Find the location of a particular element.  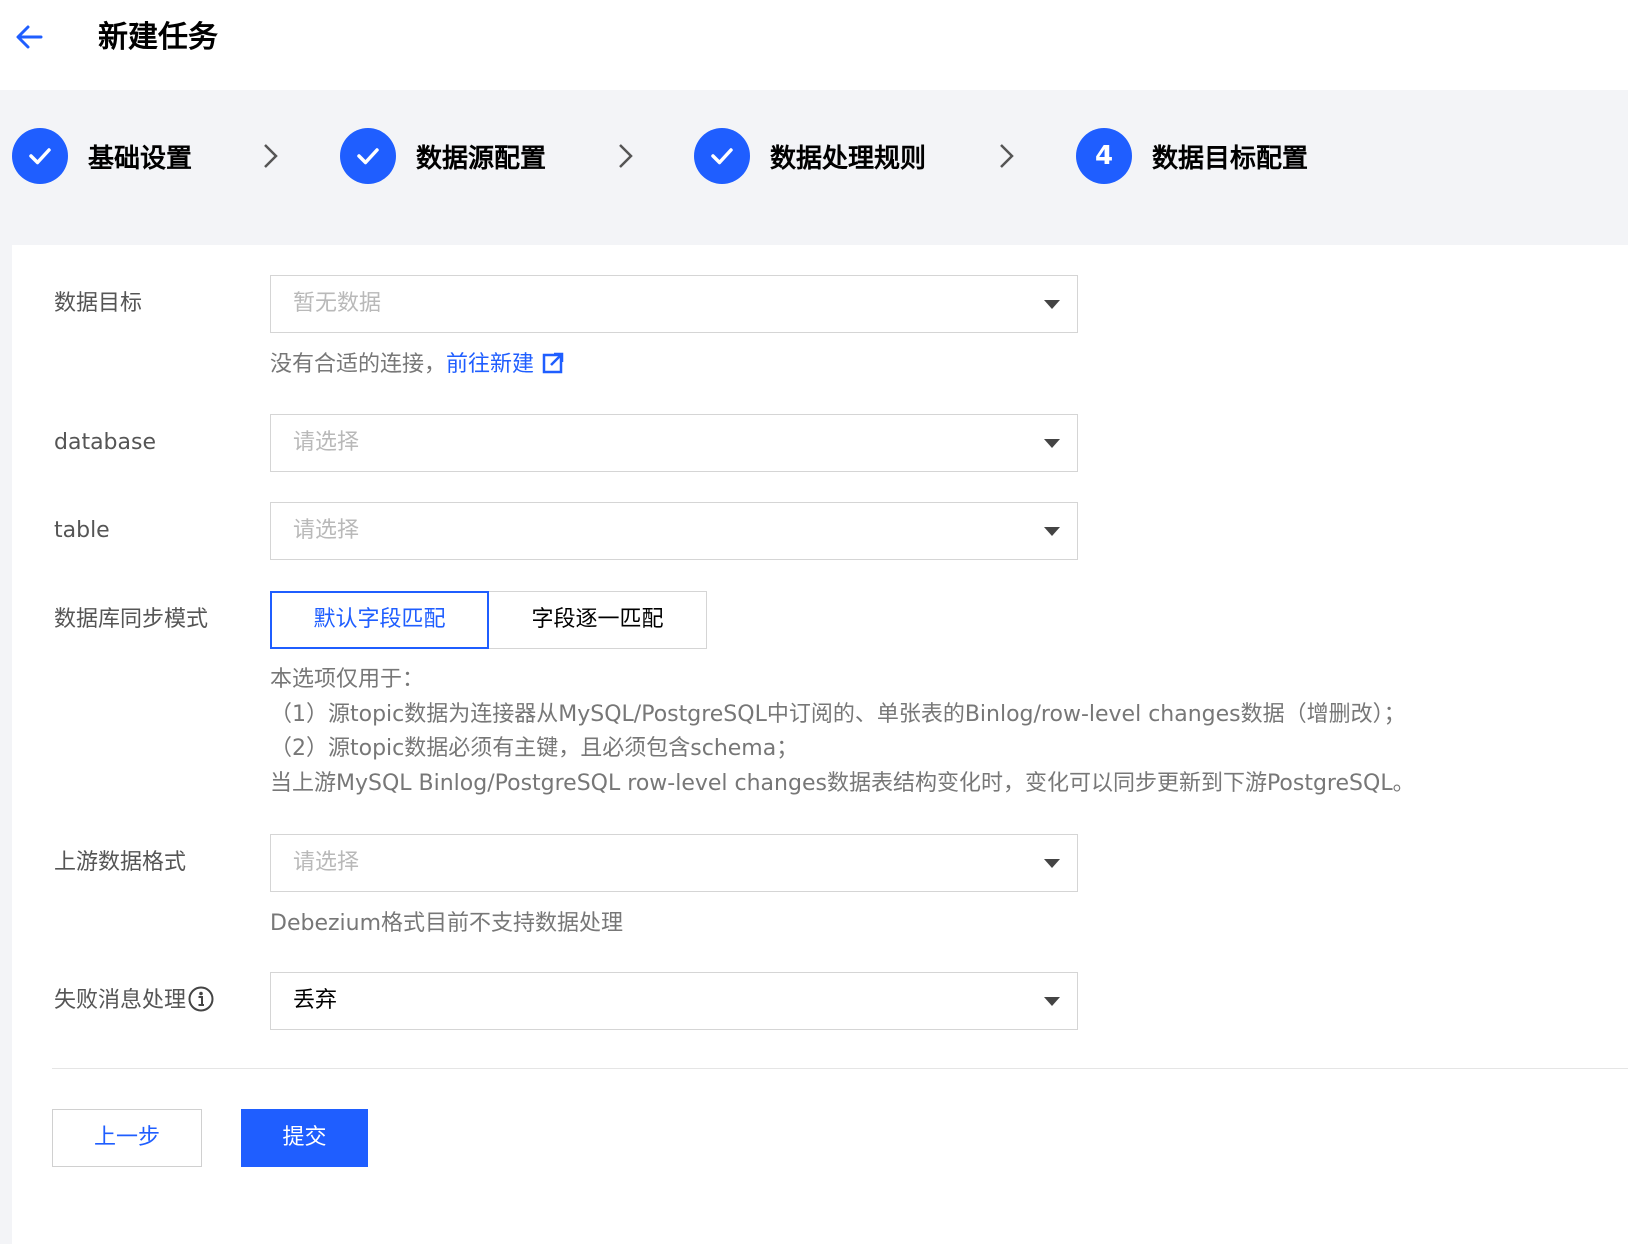

select-value: 丢弃 is located at coordinates (315, 1000).